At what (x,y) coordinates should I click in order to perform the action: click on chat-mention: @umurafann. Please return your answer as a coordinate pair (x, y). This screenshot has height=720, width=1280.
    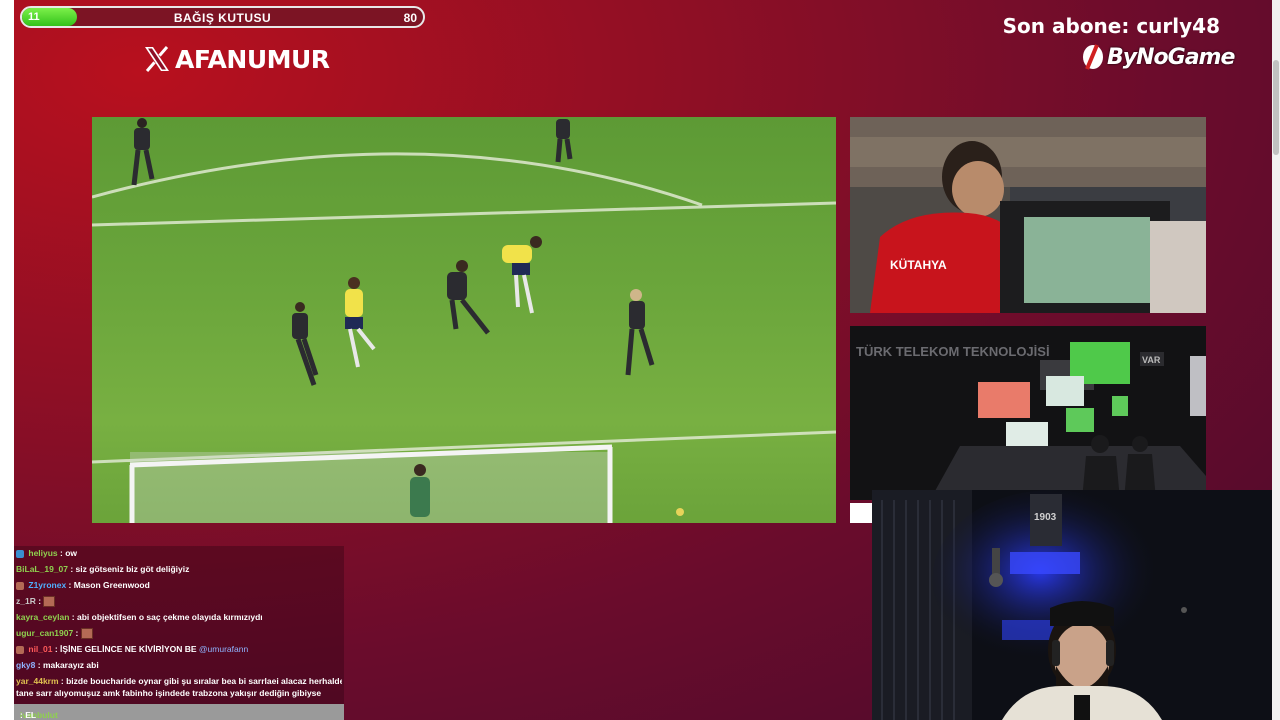
    Looking at the image, I should click on (223, 649).